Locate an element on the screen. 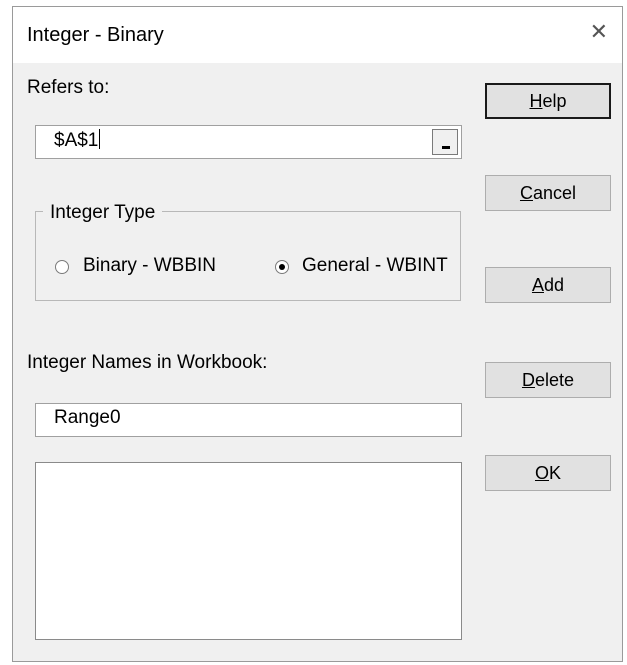 Image resolution: width=627 pixels, height=665 pixels. help-mnemonic: H is located at coordinates (536, 101).